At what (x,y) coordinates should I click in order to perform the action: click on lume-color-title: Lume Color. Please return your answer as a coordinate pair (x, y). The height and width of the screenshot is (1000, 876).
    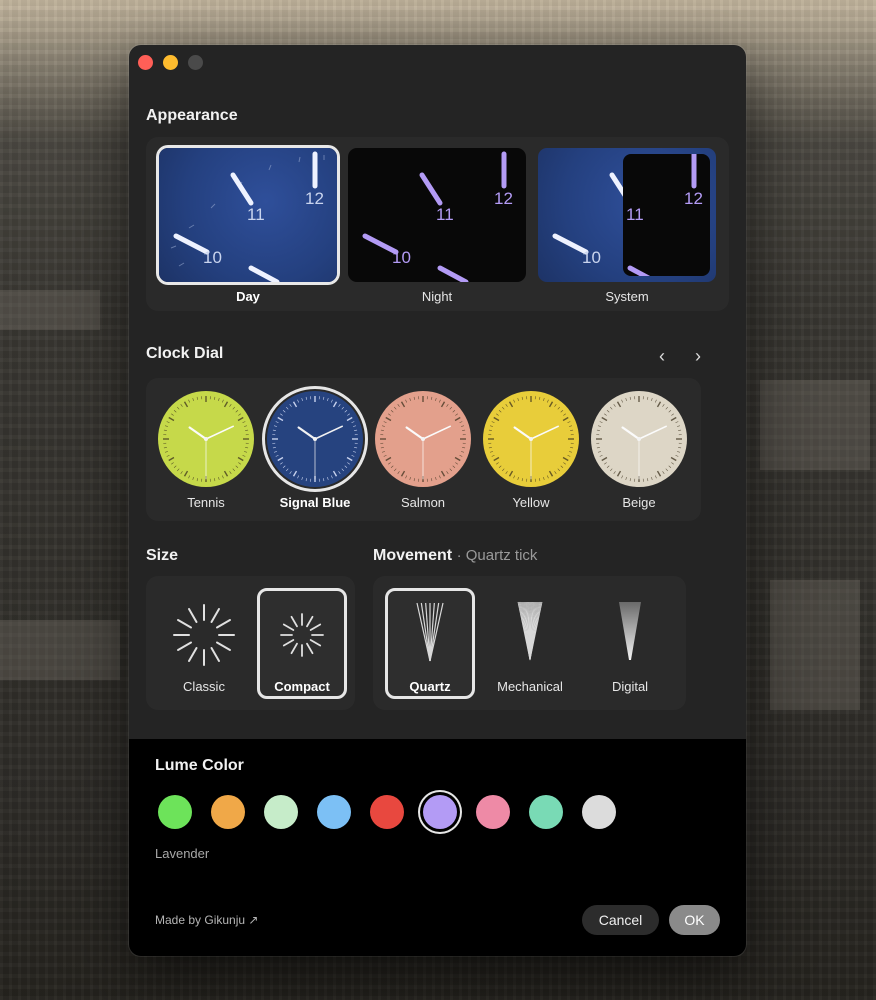
    Looking at the image, I should click on (199, 765).